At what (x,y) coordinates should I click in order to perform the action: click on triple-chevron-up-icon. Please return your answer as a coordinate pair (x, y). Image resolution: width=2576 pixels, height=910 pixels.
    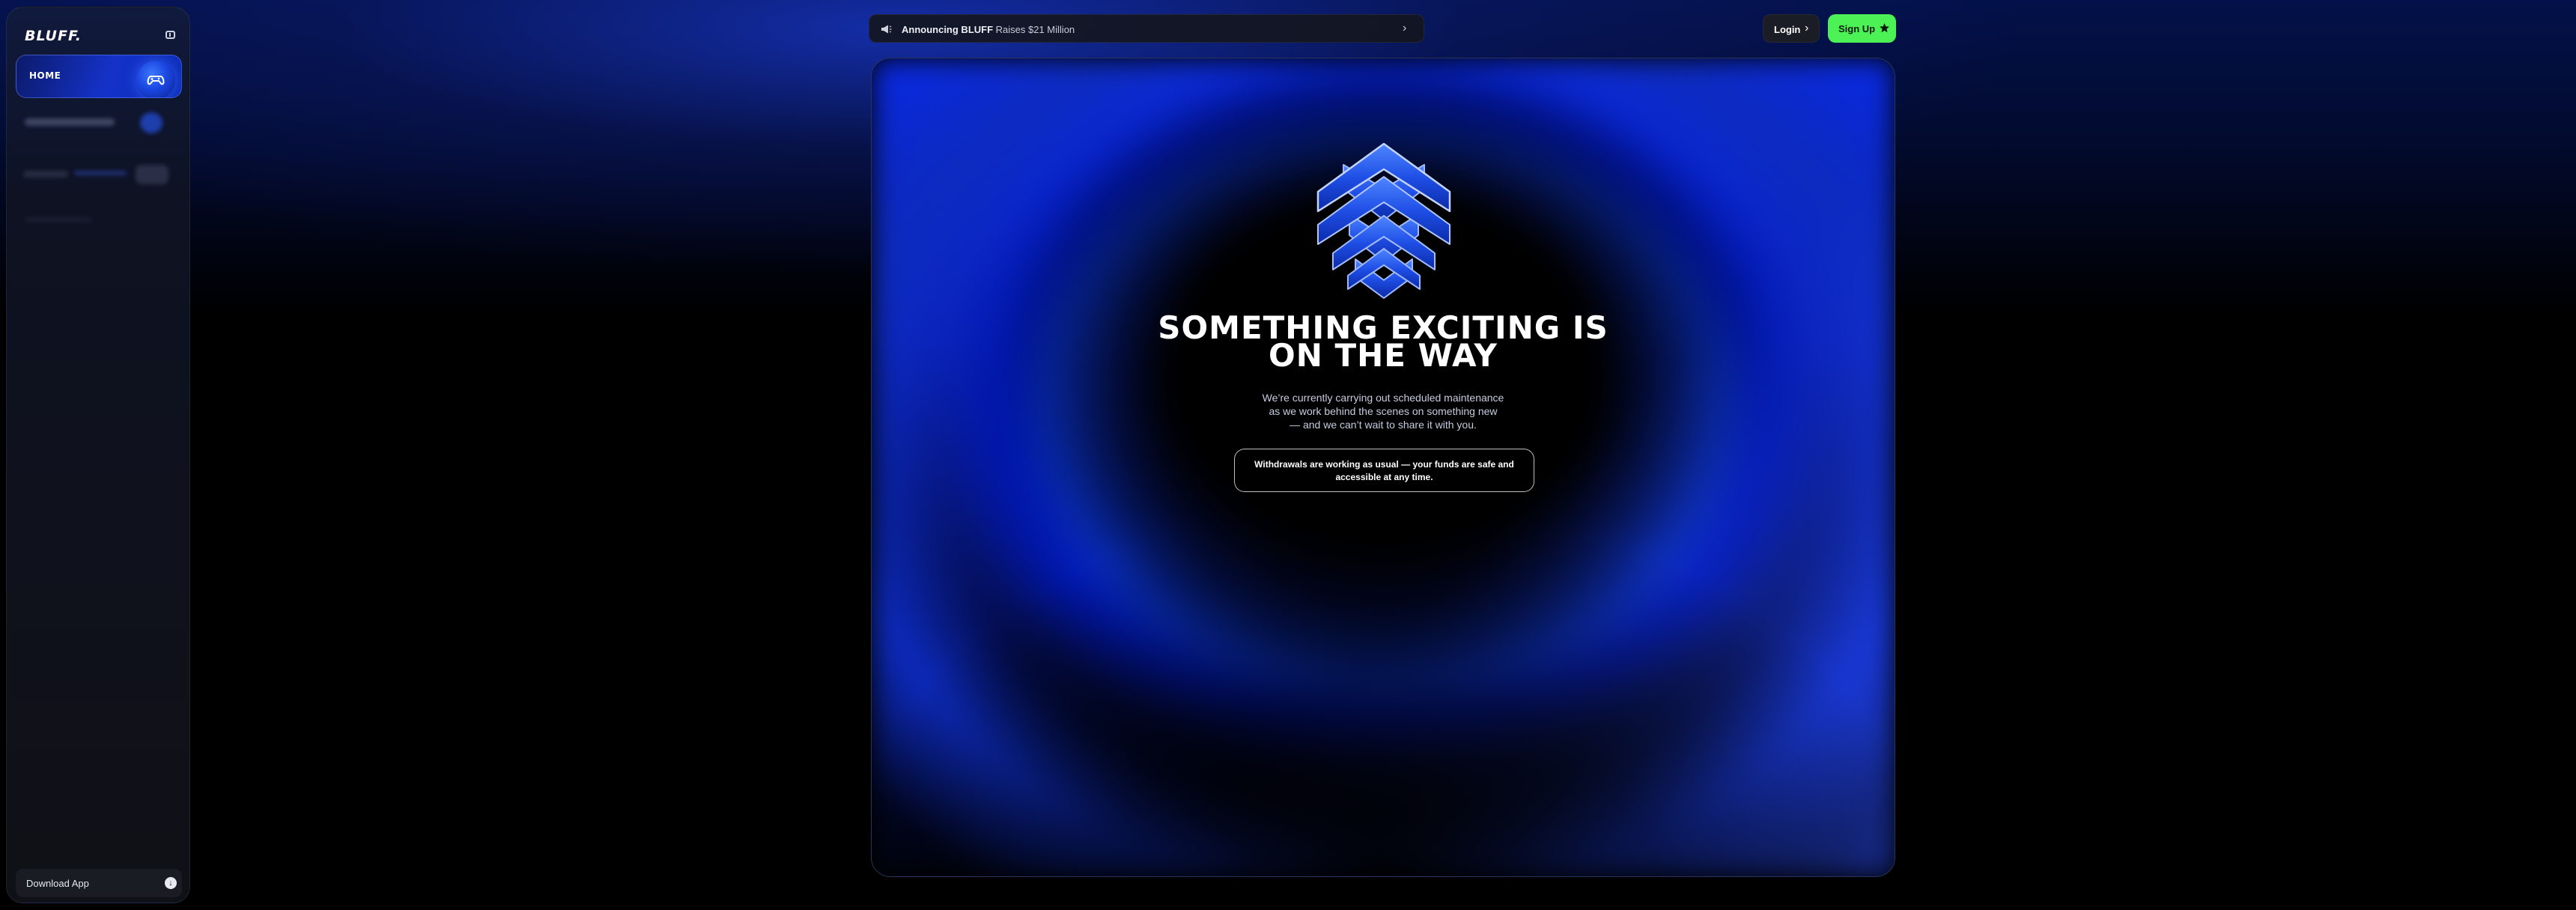
    Looking at the image, I should click on (1383, 220).